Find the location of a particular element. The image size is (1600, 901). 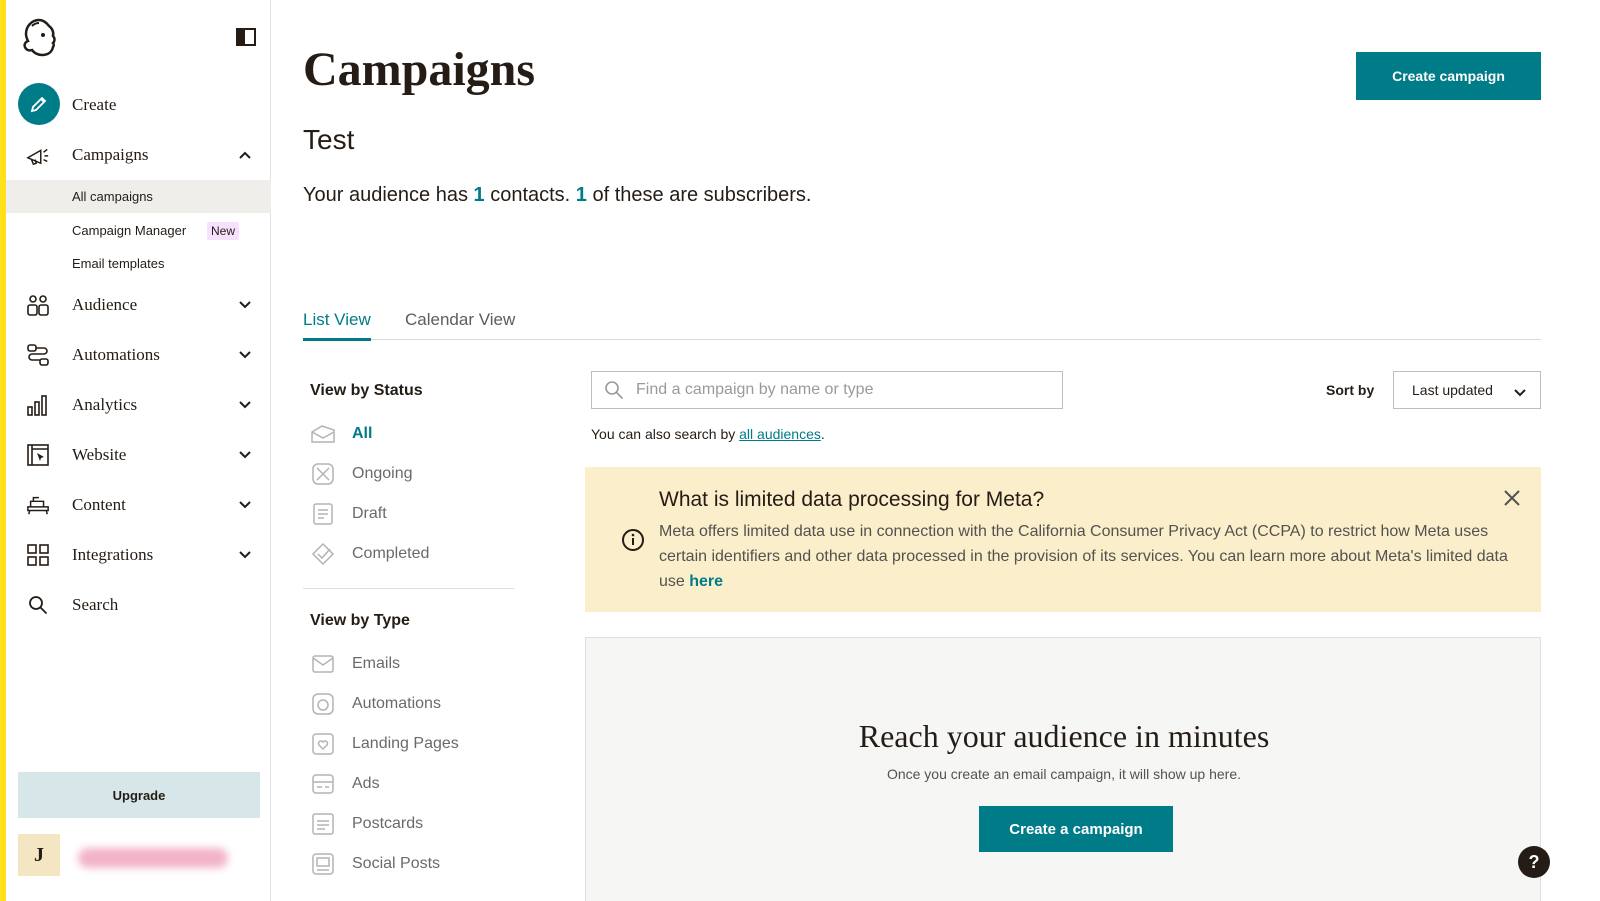

status-filter-ongoing: Ongoing is located at coordinates (410, 474).